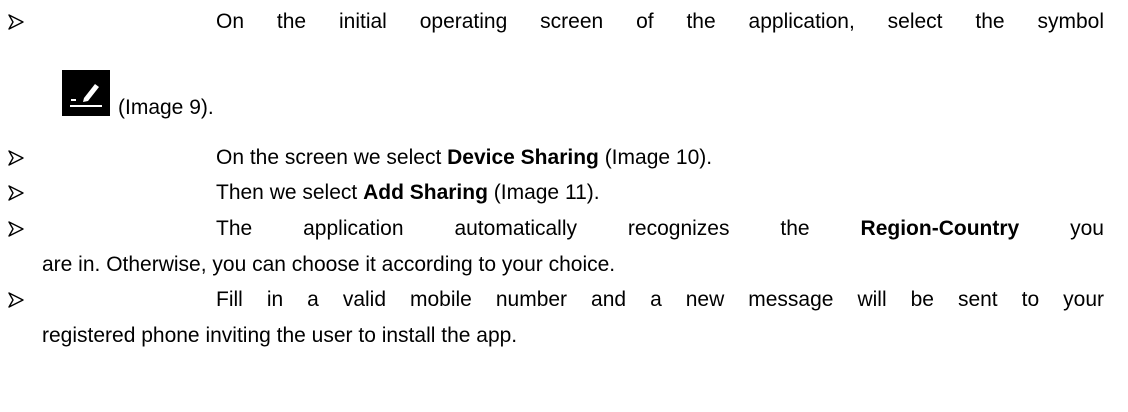 The image size is (1128, 412). What do you see at coordinates (425, 192) in the screenshot?
I see `step-3-bold: Add Sharing` at bounding box center [425, 192].